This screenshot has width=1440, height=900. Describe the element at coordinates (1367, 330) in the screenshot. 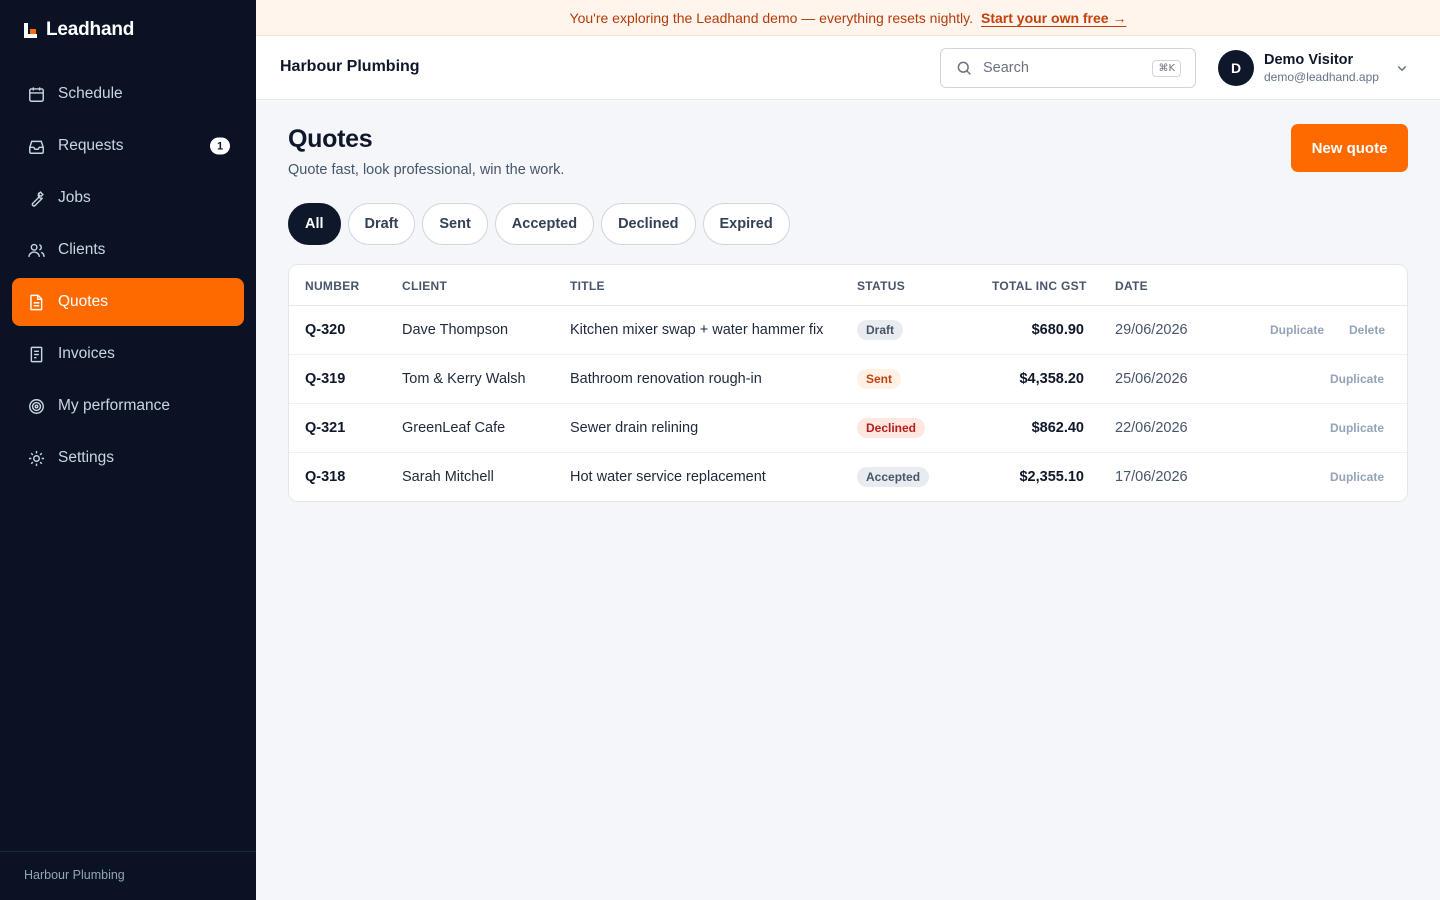

I see `delete-button: Delete` at that location.